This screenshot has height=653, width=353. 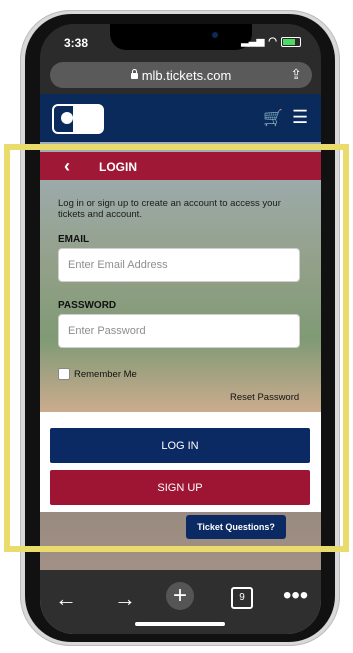 What do you see at coordinates (296, 74) in the screenshot?
I see `share-icon: ⇪` at bounding box center [296, 74].